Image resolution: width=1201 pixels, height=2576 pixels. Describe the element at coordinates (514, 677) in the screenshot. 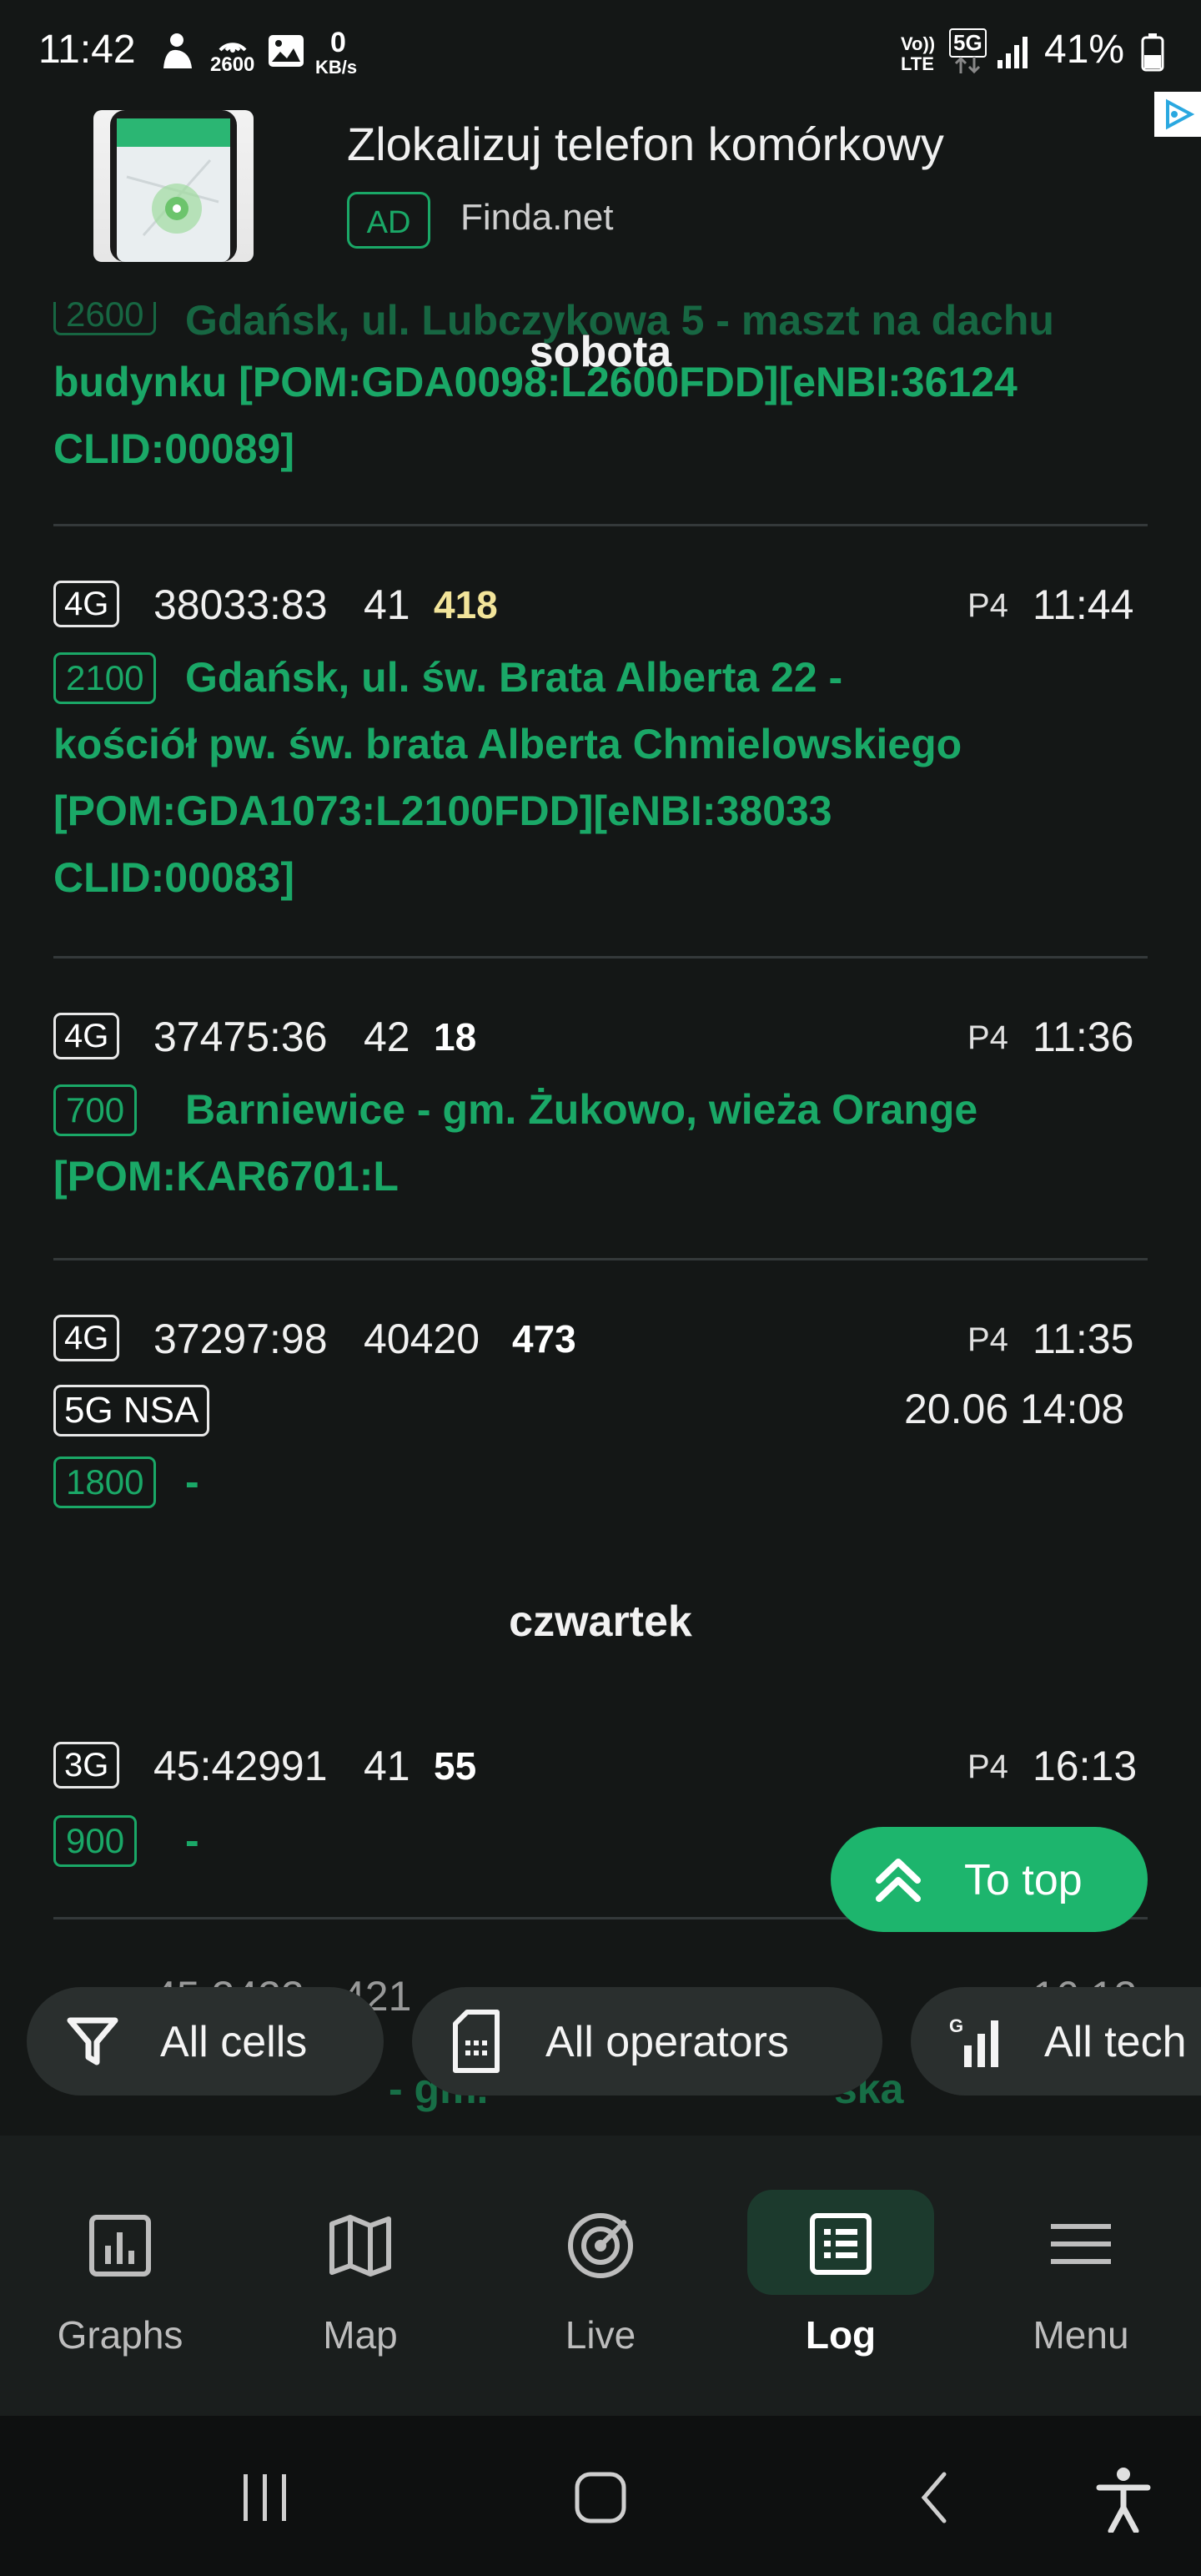

I see `location-line: Gdańsk, ul. św. Brata Alberta 22 -` at that location.